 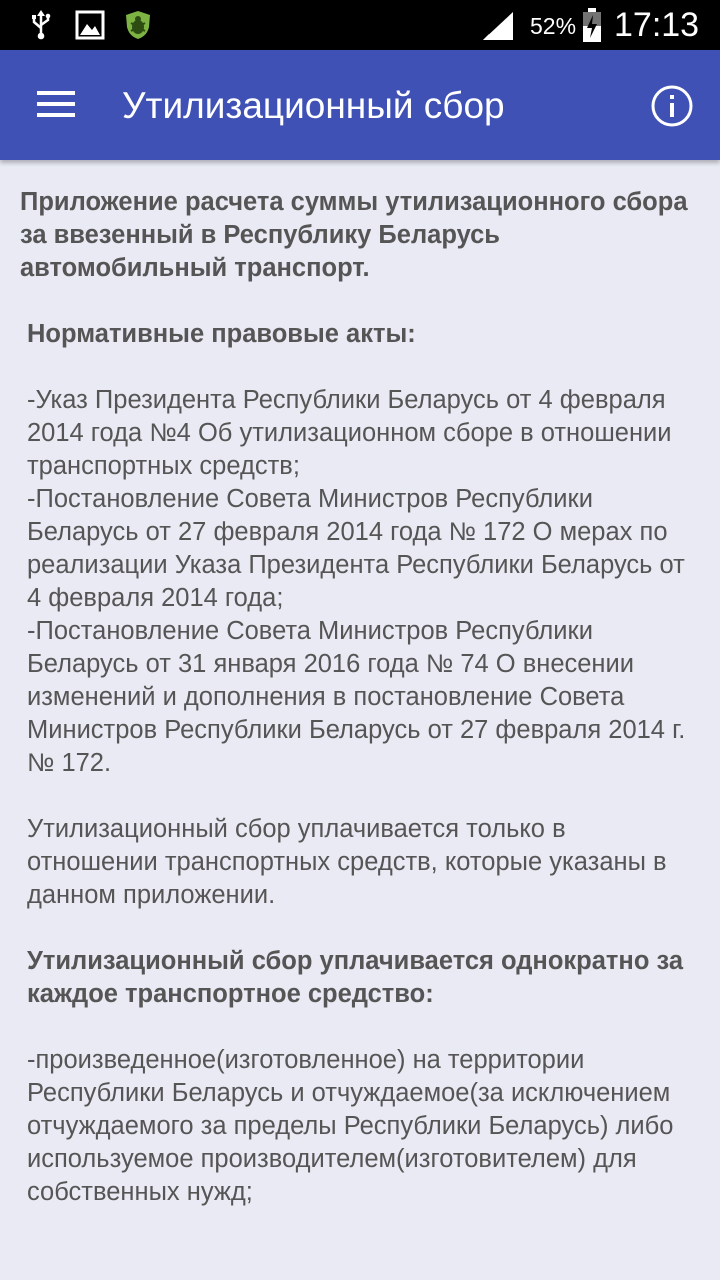 What do you see at coordinates (553, 26) in the screenshot?
I see `battery-percent: 52%` at bounding box center [553, 26].